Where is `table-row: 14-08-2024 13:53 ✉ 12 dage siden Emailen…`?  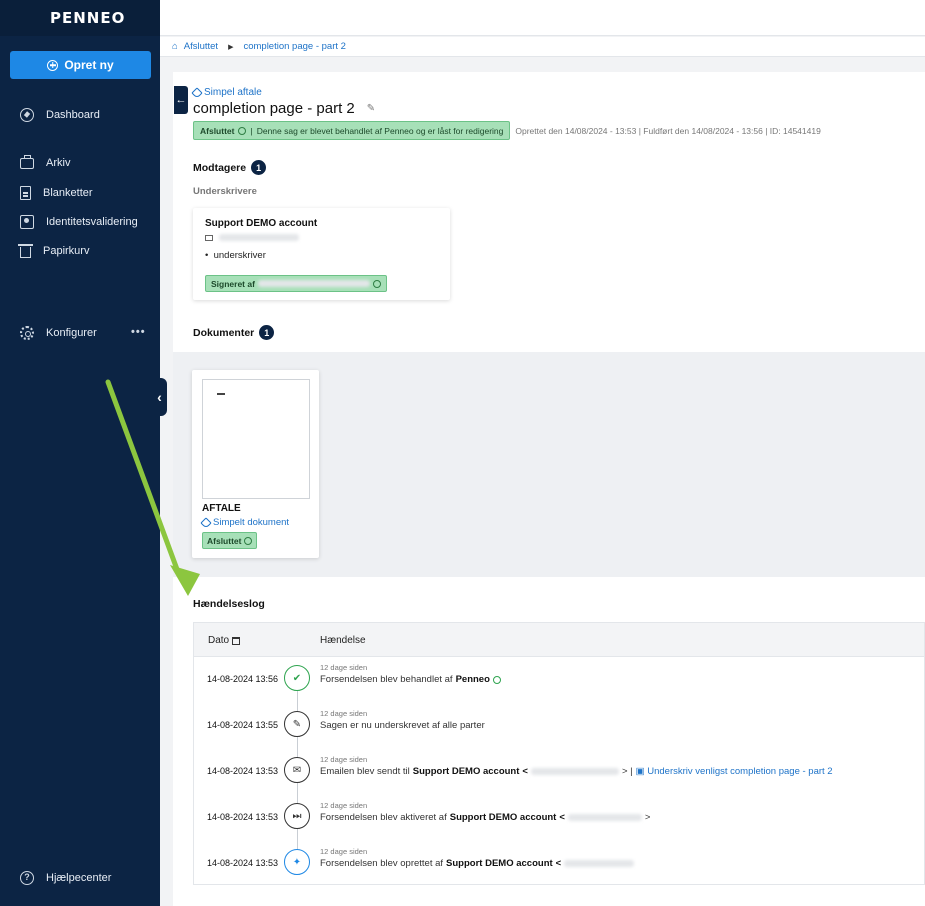 table-row: 14-08-2024 13:53 ✉ 12 dage siden Emailen… is located at coordinates (559, 771).